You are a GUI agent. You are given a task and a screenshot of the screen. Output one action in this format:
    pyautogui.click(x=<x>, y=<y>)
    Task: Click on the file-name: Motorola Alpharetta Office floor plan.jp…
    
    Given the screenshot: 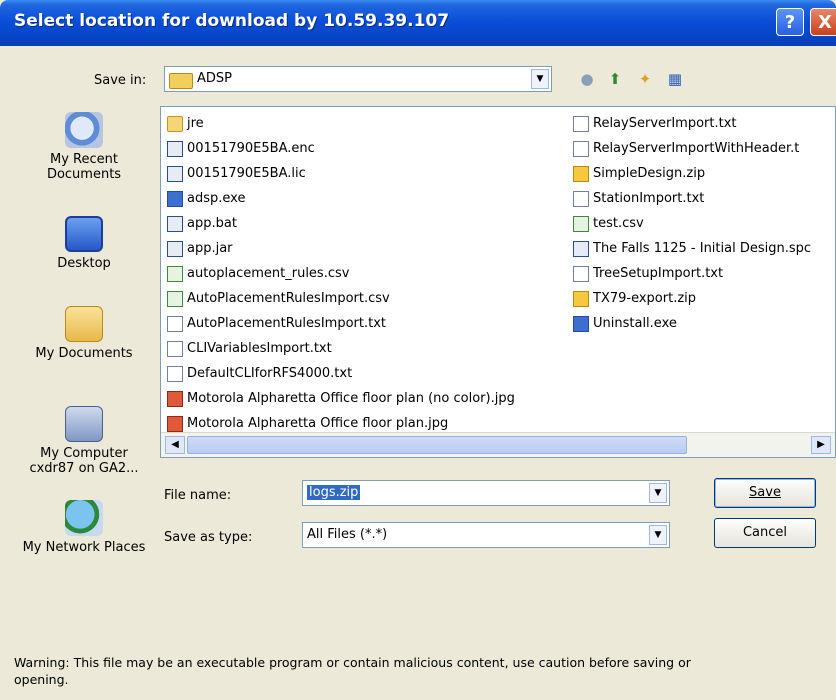 What is the action you would take?
    pyautogui.click(x=318, y=423)
    